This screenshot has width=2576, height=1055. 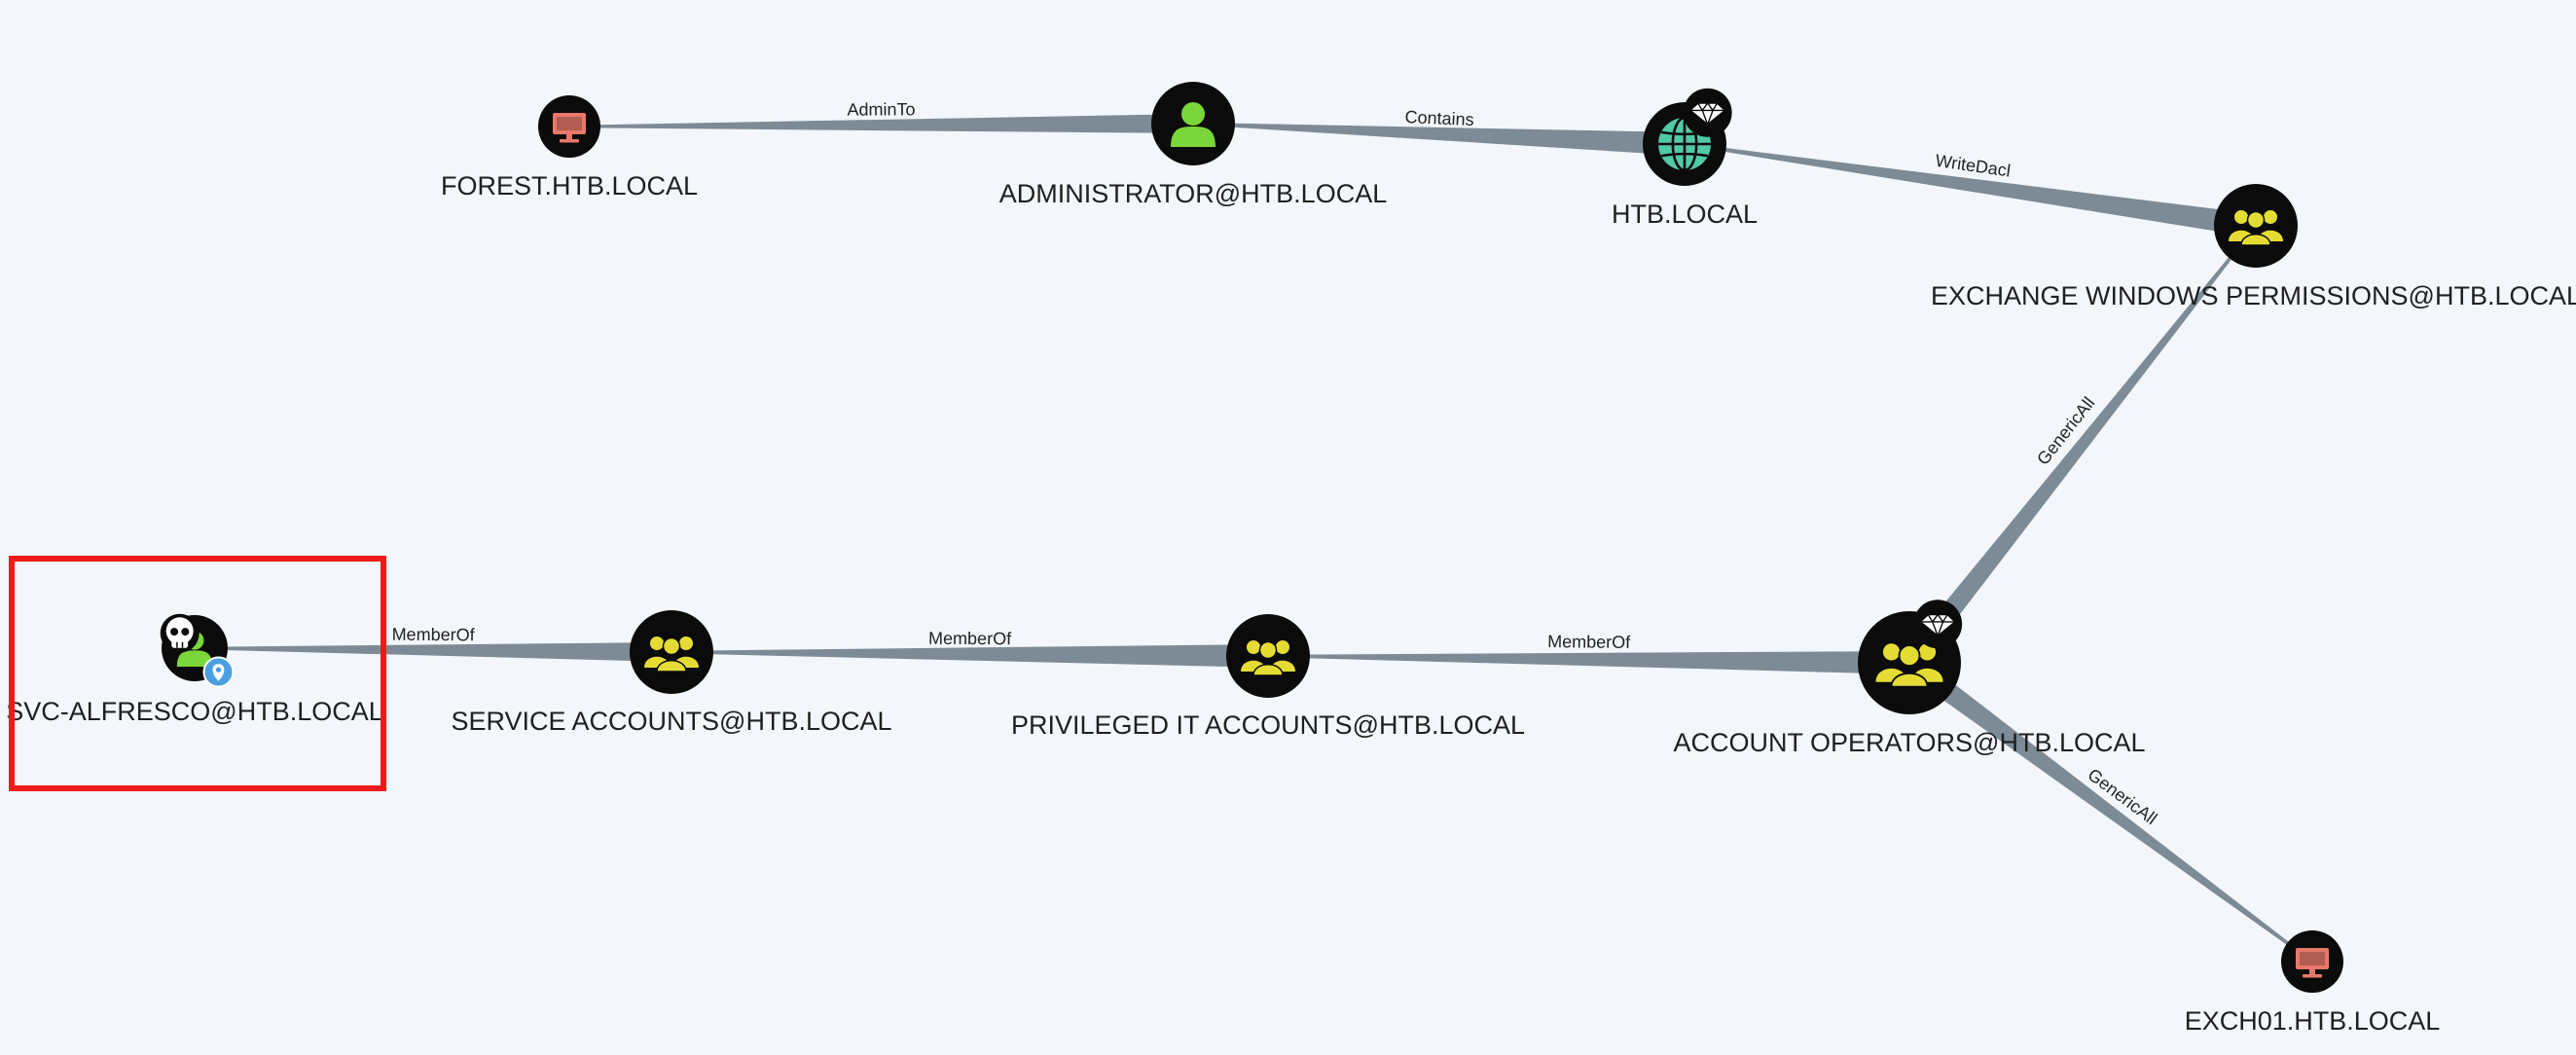 What do you see at coordinates (2313, 1021) in the screenshot?
I see `node-label: EXCH01.HTB.LOCAL` at bounding box center [2313, 1021].